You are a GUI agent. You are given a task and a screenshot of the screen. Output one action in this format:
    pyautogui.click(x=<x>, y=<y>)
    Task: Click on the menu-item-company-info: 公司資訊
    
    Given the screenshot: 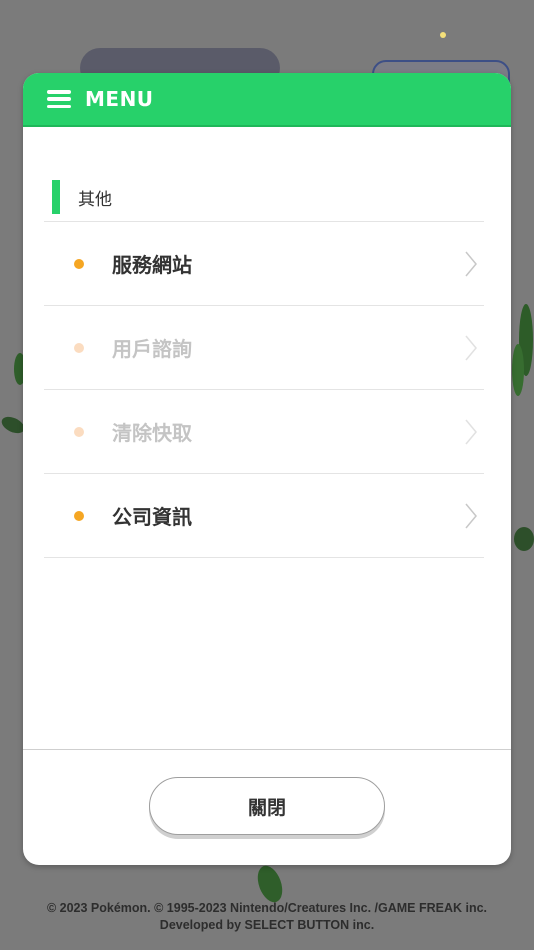 What is the action you would take?
    pyautogui.click(x=264, y=516)
    